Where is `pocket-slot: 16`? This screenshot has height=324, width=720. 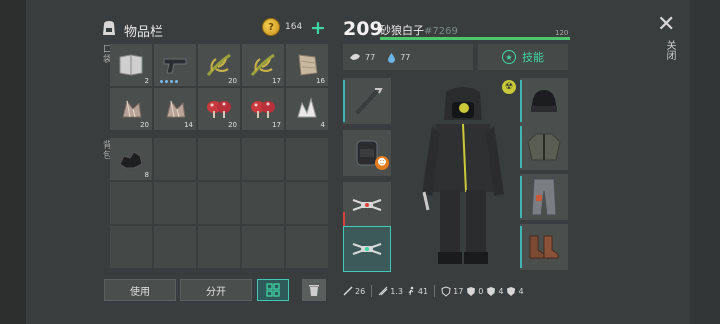
pocket-slot: 16 is located at coordinates (307, 65).